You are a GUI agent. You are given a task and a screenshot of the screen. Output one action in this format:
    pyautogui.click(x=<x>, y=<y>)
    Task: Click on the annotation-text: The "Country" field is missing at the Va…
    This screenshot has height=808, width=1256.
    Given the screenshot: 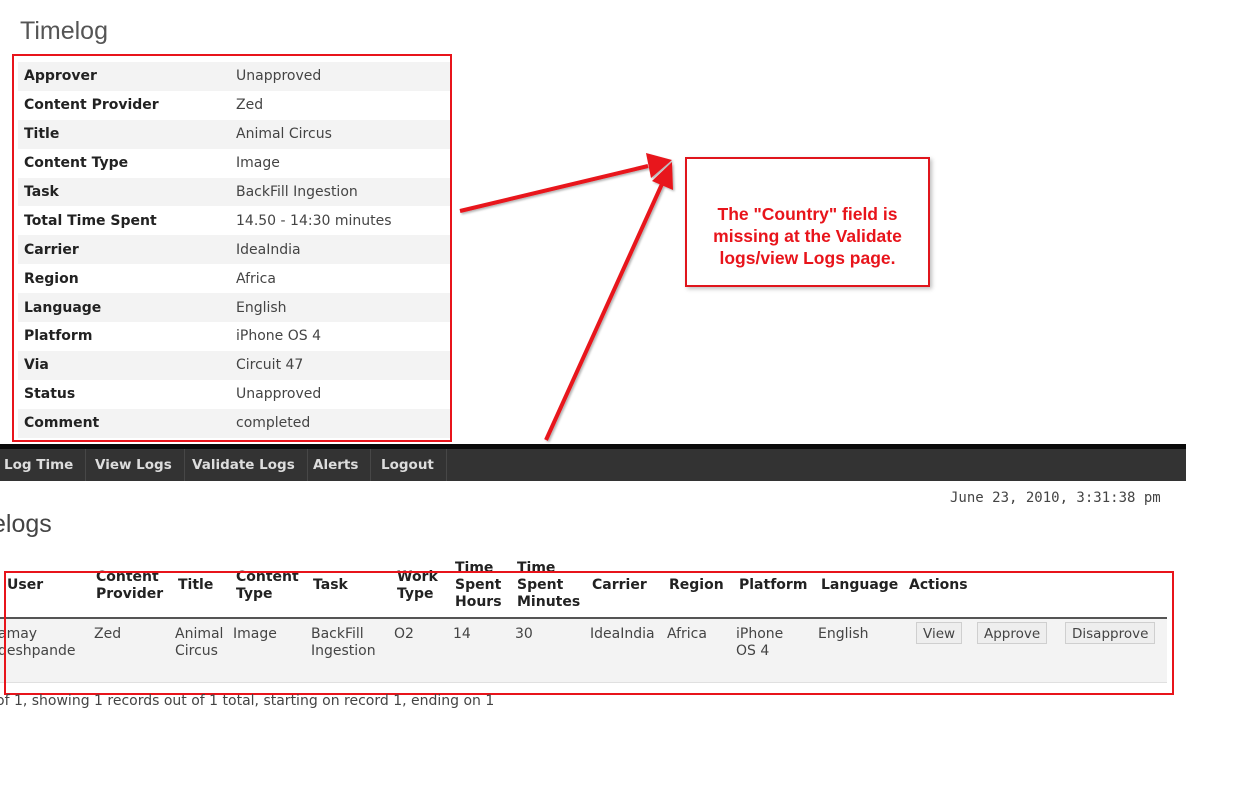 What is the action you would take?
    pyautogui.click(x=807, y=236)
    